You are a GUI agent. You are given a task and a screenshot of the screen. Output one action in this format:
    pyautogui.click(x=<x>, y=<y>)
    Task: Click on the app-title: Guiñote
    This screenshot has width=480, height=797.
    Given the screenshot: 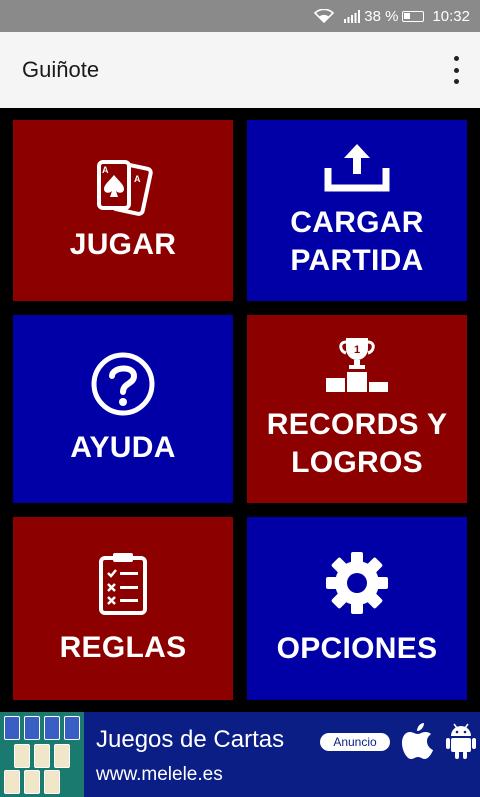 What is the action you would take?
    pyautogui.click(x=61, y=69)
    